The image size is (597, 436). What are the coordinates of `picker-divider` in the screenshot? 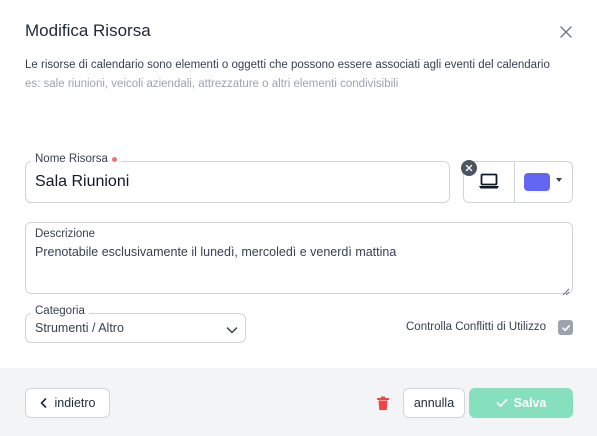 It's located at (514, 182).